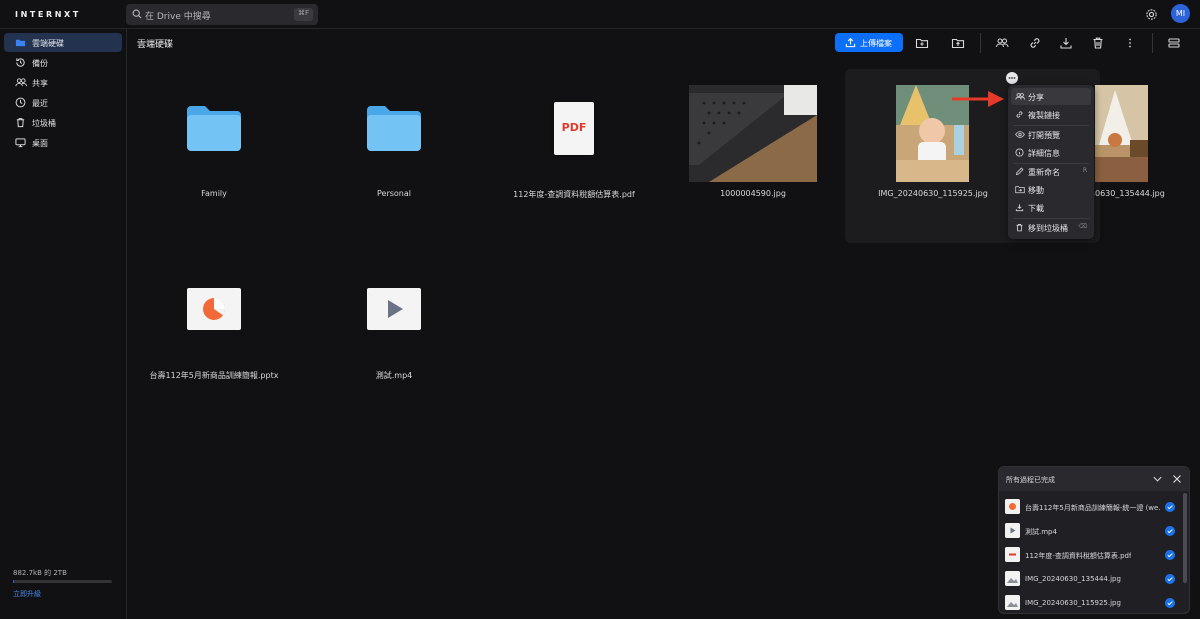  I want to click on avatar: MI, so click(1180, 13).